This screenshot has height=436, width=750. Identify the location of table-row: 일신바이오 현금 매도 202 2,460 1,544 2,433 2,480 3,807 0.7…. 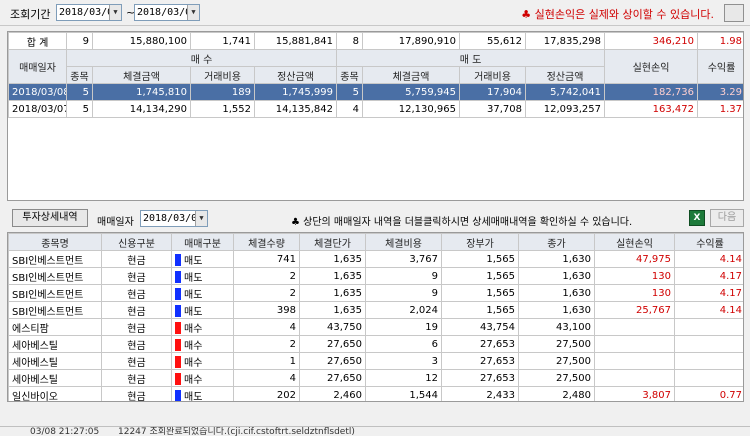
(375, 393).